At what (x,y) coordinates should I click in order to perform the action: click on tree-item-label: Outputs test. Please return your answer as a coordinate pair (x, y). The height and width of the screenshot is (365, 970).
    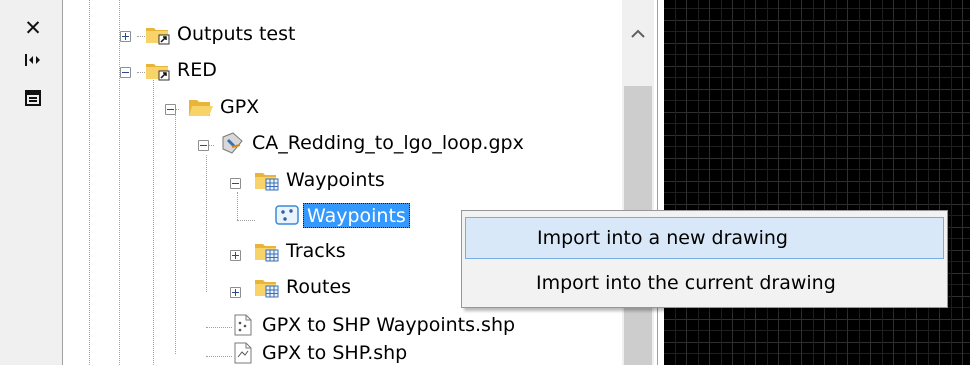
    Looking at the image, I should click on (236, 33).